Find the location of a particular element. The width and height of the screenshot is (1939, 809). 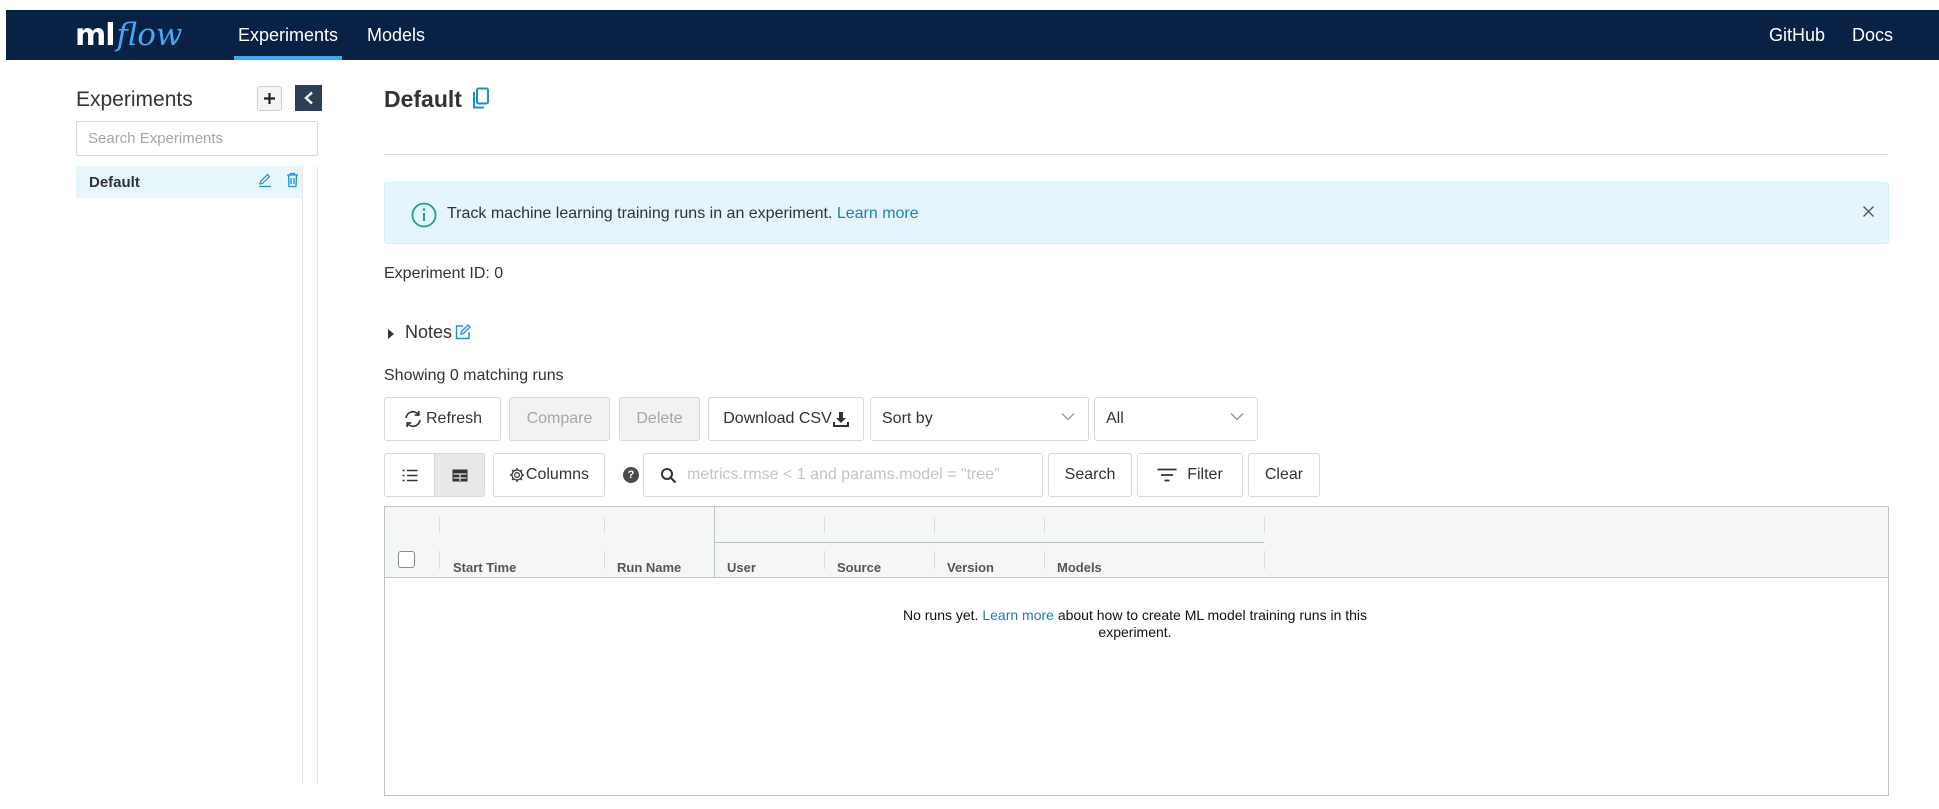

chevron-left-icon is located at coordinates (308, 98).